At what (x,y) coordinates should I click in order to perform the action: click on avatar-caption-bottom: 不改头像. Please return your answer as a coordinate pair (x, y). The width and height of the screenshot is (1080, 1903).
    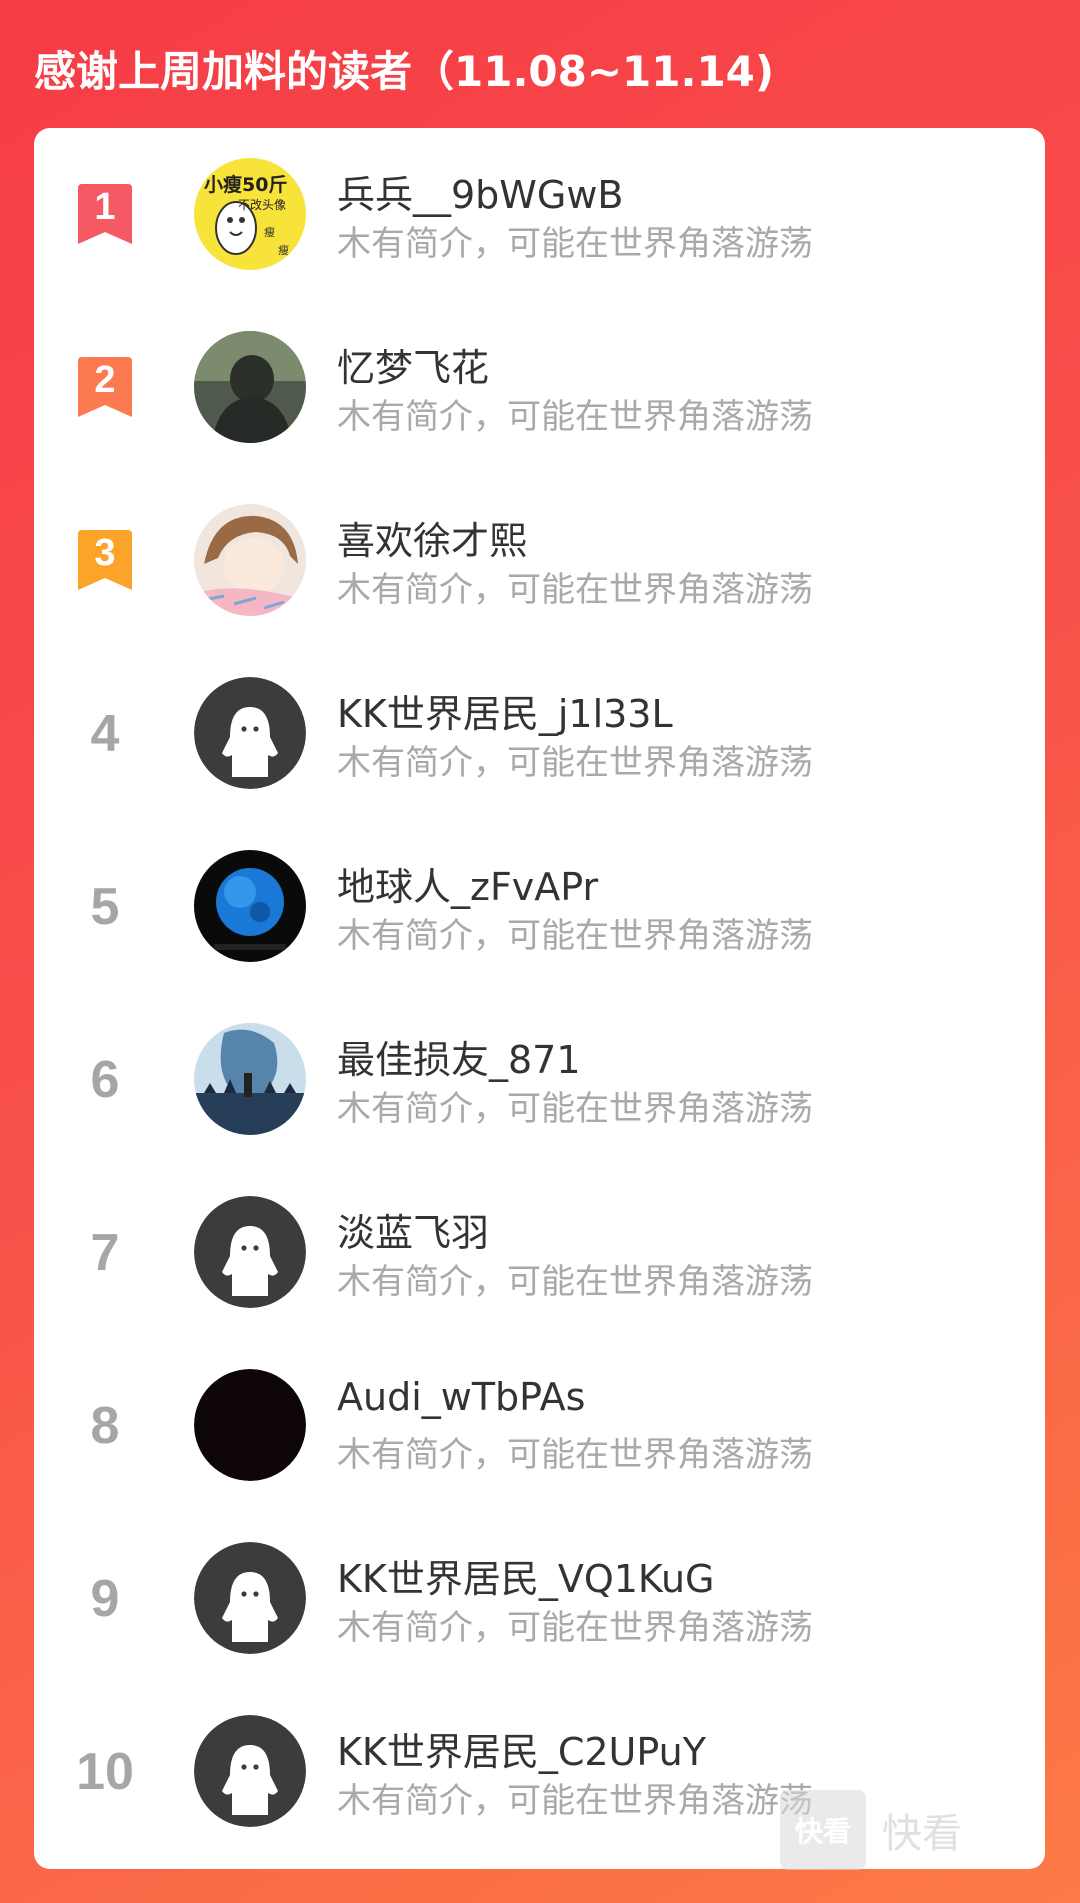
    Looking at the image, I should click on (262, 205).